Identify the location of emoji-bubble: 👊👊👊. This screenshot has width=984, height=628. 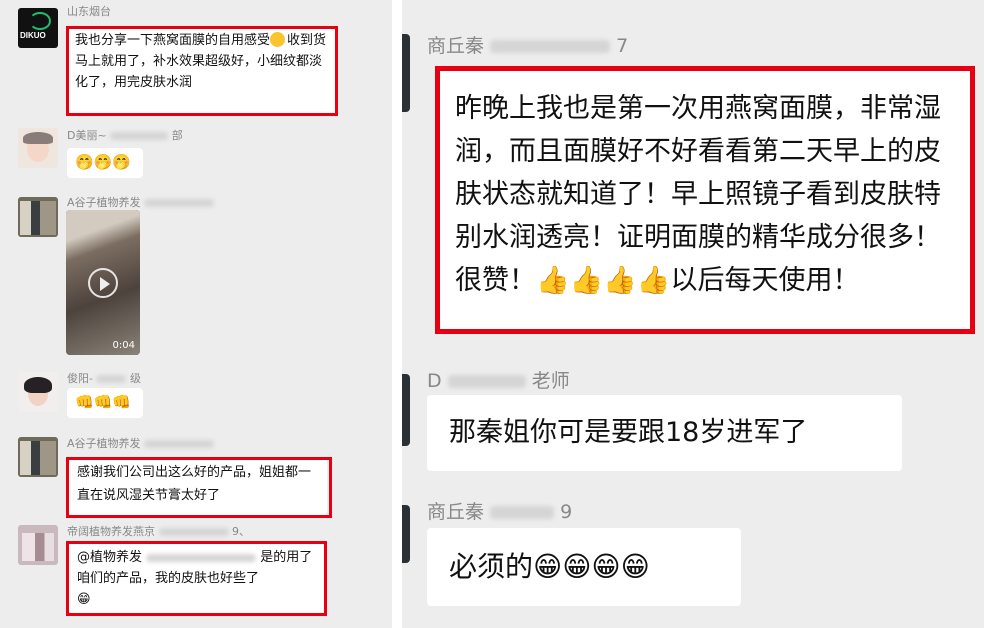
(105, 403).